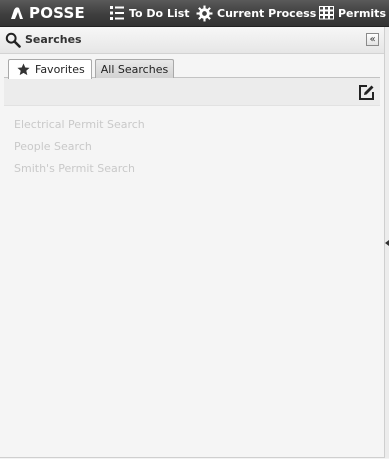 The height and width of the screenshot is (459, 389). What do you see at coordinates (192, 147) in the screenshot?
I see `saved-search-item: People Search` at bounding box center [192, 147].